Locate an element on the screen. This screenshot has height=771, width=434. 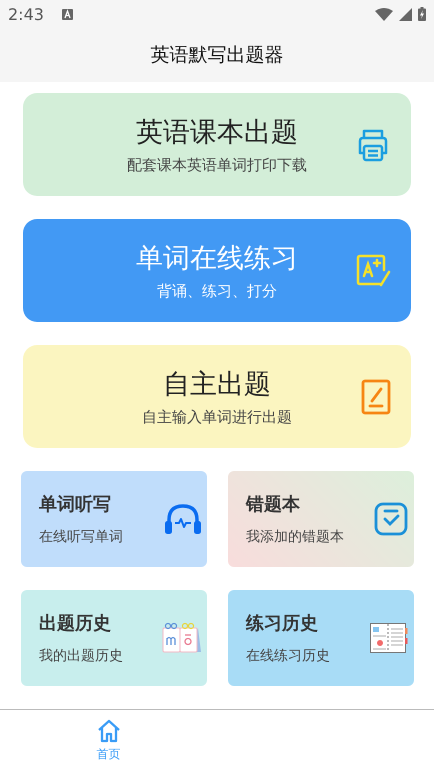
note-edit-icon is located at coordinates (376, 396).